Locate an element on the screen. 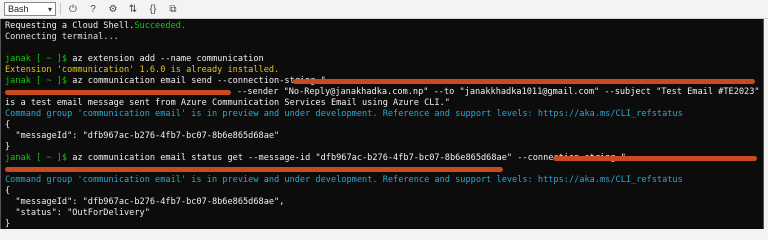 The height and width of the screenshot is (240, 768). shell-type-label: Bash is located at coordinates (18, 9).